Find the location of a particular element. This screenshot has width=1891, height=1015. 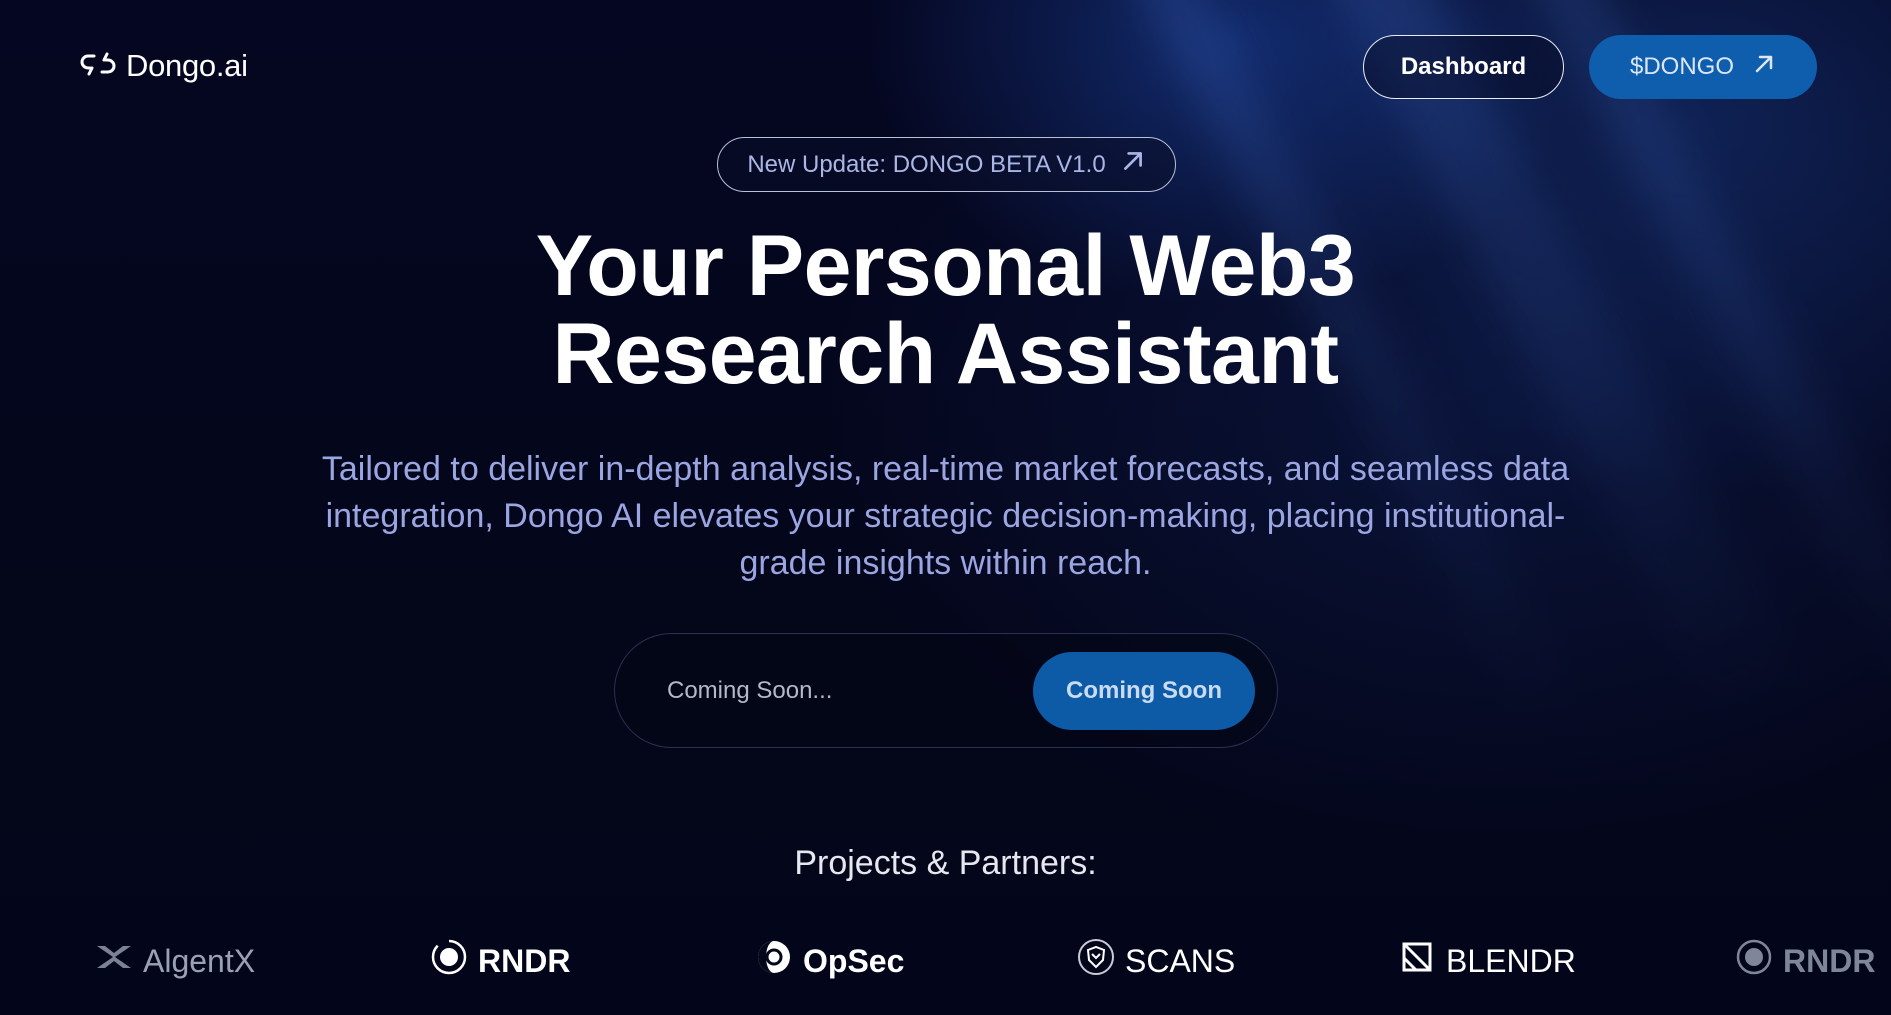

partner-label: BLENDR is located at coordinates (1511, 960).